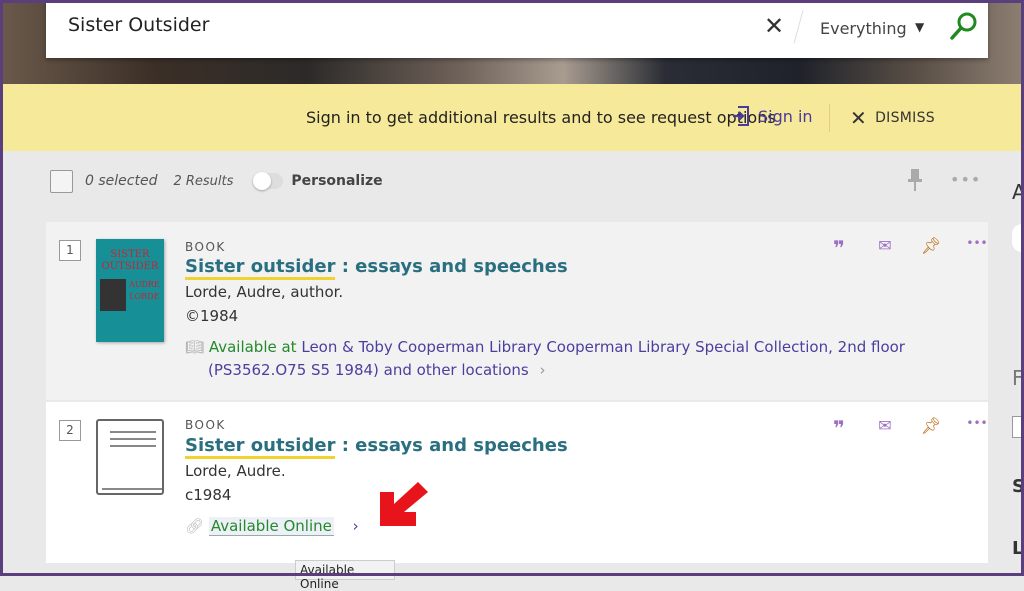  What do you see at coordinates (1018, 192) in the screenshot?
I see `sidebar-heading-partial: A` at bounding box center [1018, 192].